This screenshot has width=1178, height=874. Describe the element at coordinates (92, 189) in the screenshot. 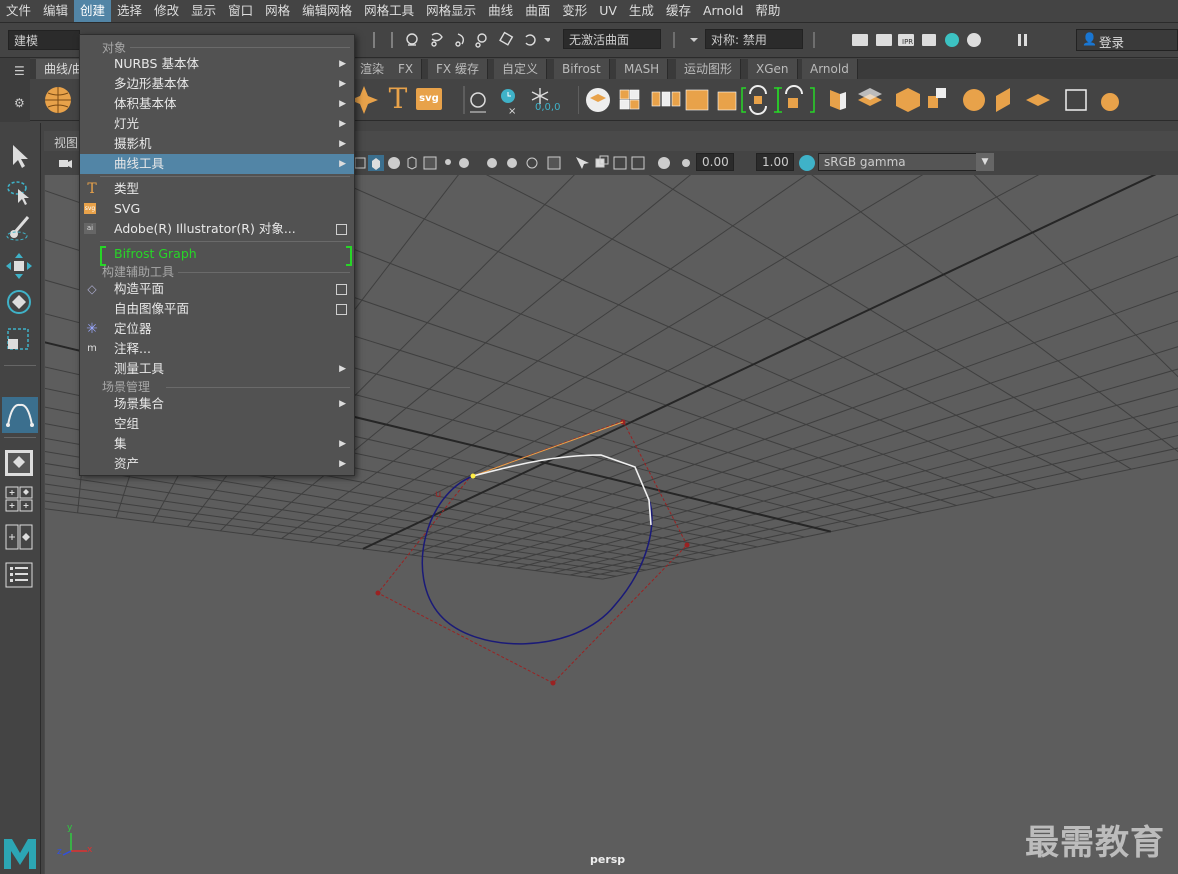

I see `type-icon: T` at that location.